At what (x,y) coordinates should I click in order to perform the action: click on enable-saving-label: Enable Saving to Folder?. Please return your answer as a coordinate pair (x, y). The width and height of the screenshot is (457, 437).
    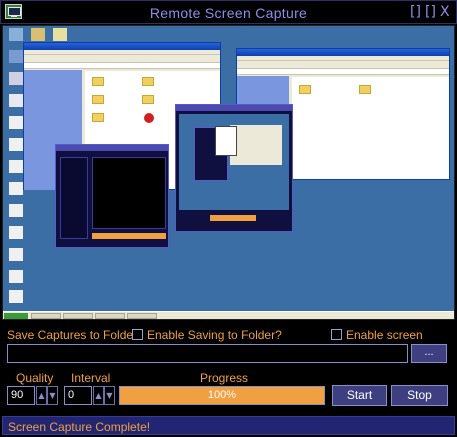
    Looking at the image, I should click on (214, 335).